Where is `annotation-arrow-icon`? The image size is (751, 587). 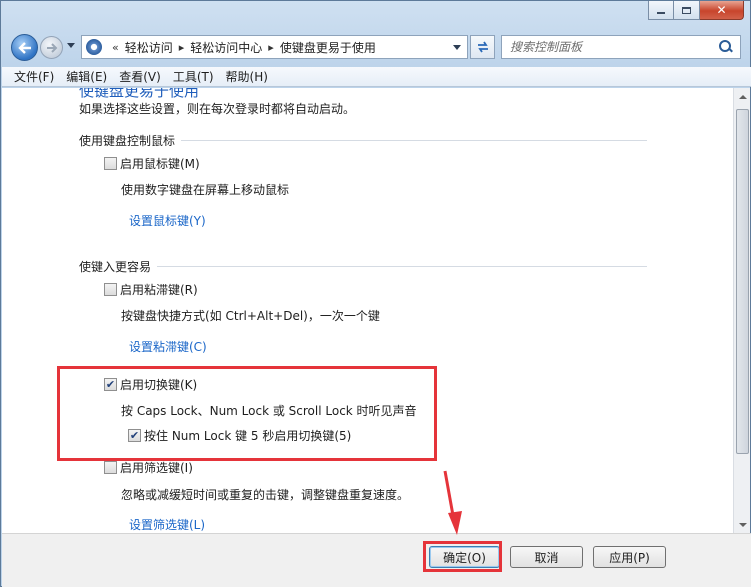 annotation-arrow-icon is located at coordinates (452, 502).